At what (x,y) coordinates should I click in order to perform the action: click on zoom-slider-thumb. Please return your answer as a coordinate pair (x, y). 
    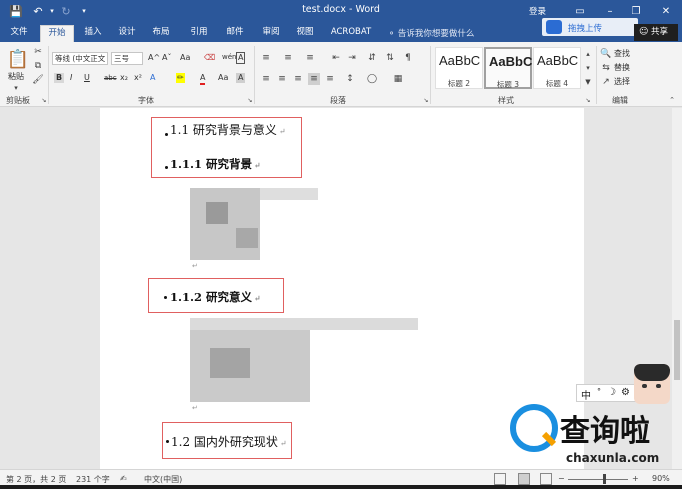
    Looking at the image, I should click on (604, 479).